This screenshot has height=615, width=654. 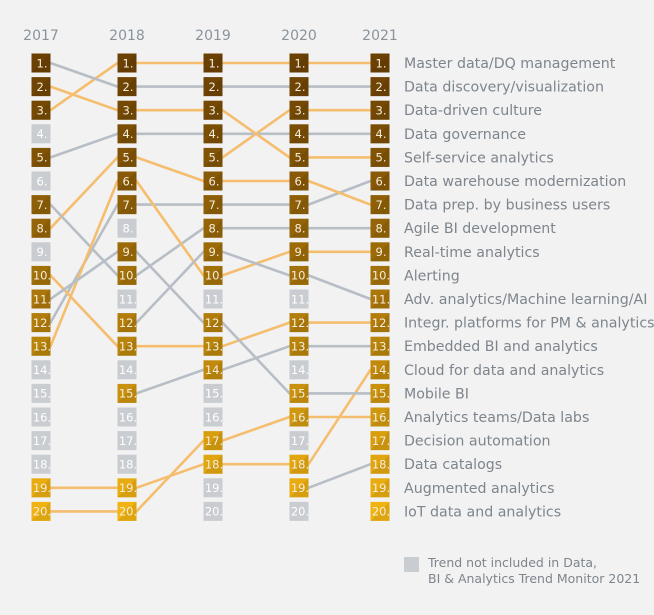 I want to click on rank-box-inactive: 20., so click(x=299, y=511).